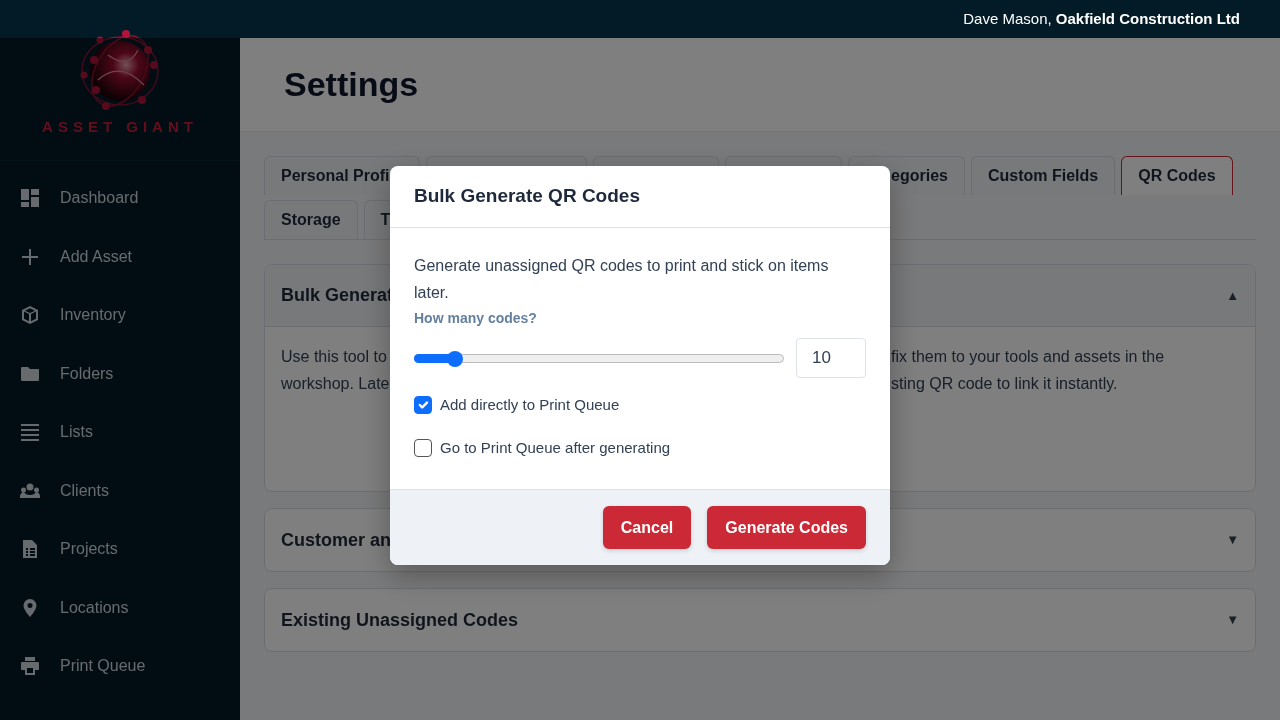 Image resolution: width=1280 pixels, height=720 pixels. I want to click on description-text: Generate unassigned QR codes to print and stick on items later., so click(622, 279).